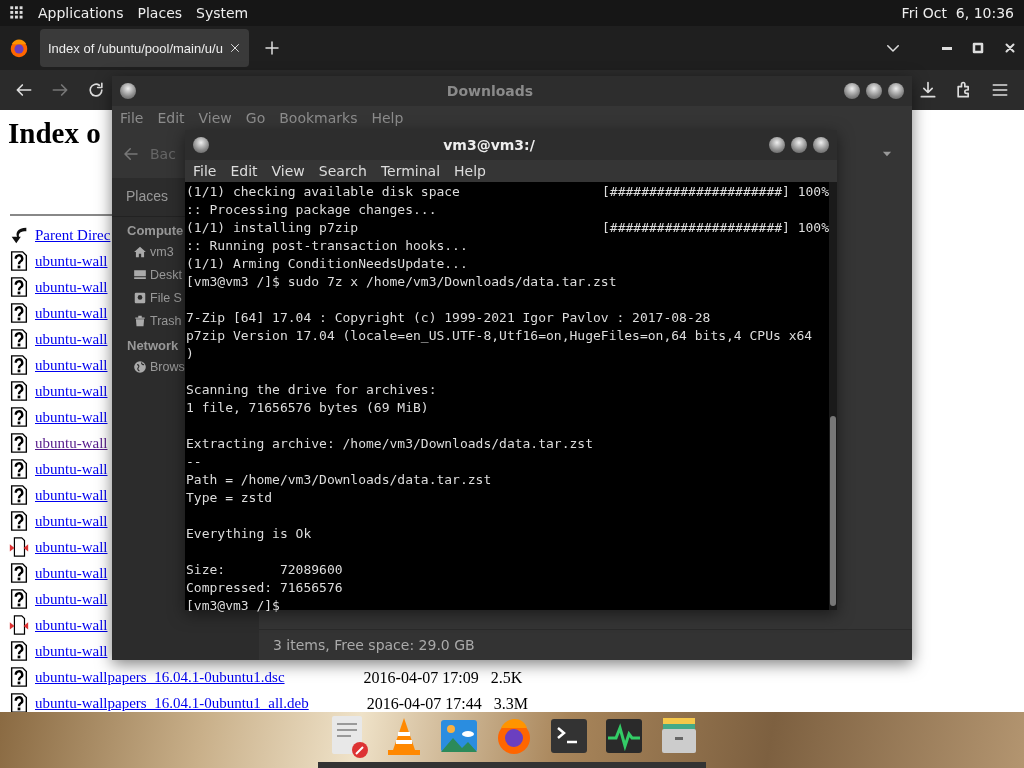 Image resolution: width=1024 pixels, height=768 pixels. Describe the element at coordinates (157, 320) in the screenshot. I see `sidebar-item: Trash` at that location.